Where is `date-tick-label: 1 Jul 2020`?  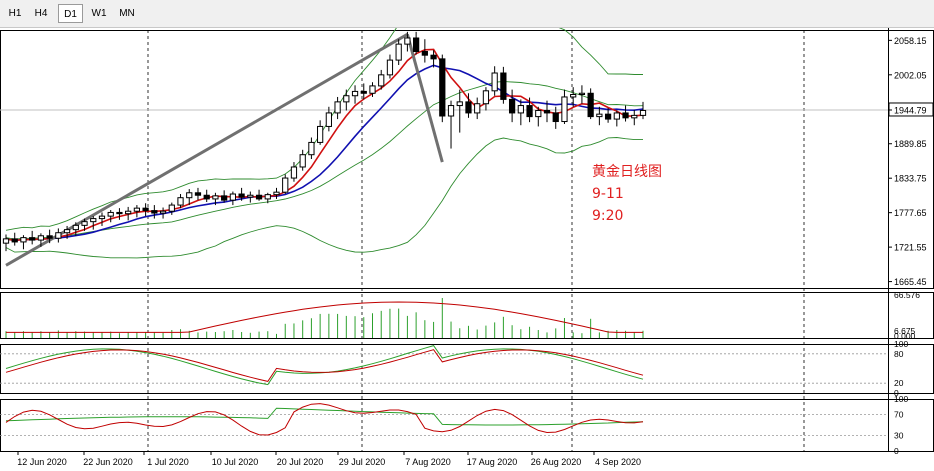 date-tick-label: 1 Jul 2020 is located at coordinates (168, 462).